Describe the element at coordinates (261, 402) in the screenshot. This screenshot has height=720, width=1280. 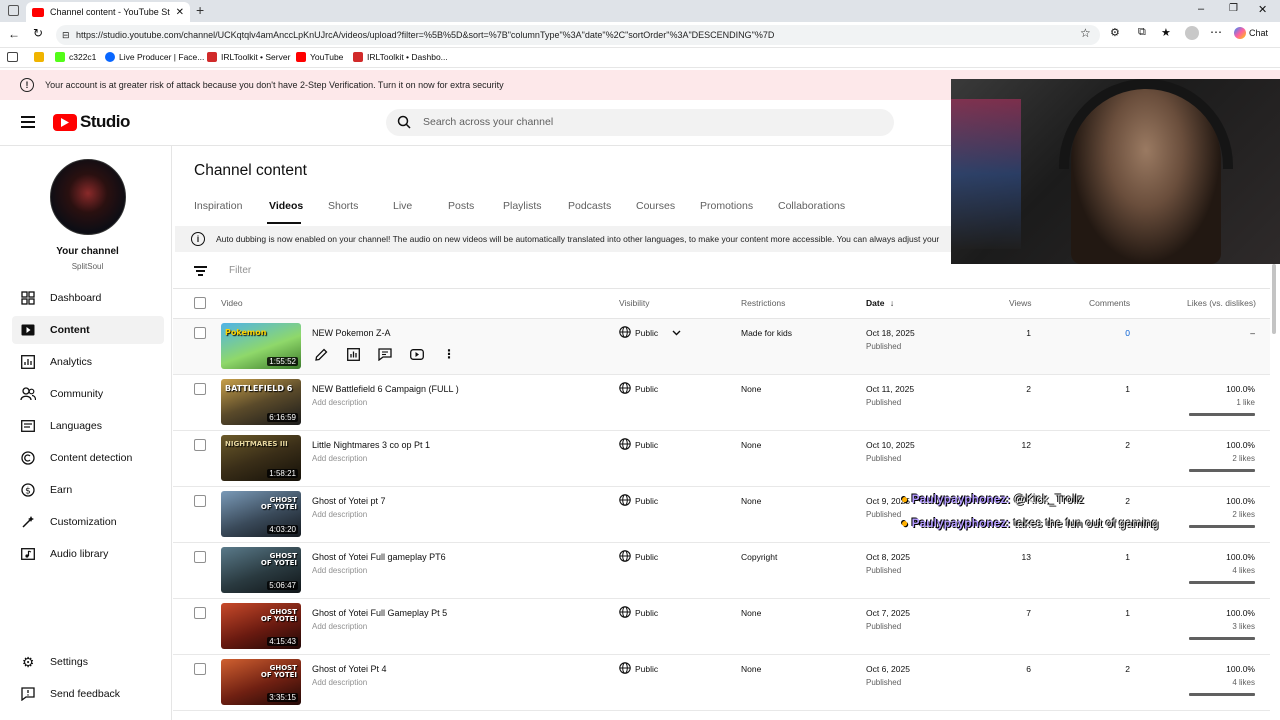
I see `video-thumbnail: BATTLEFIELD 6 6:16:59` at that location.